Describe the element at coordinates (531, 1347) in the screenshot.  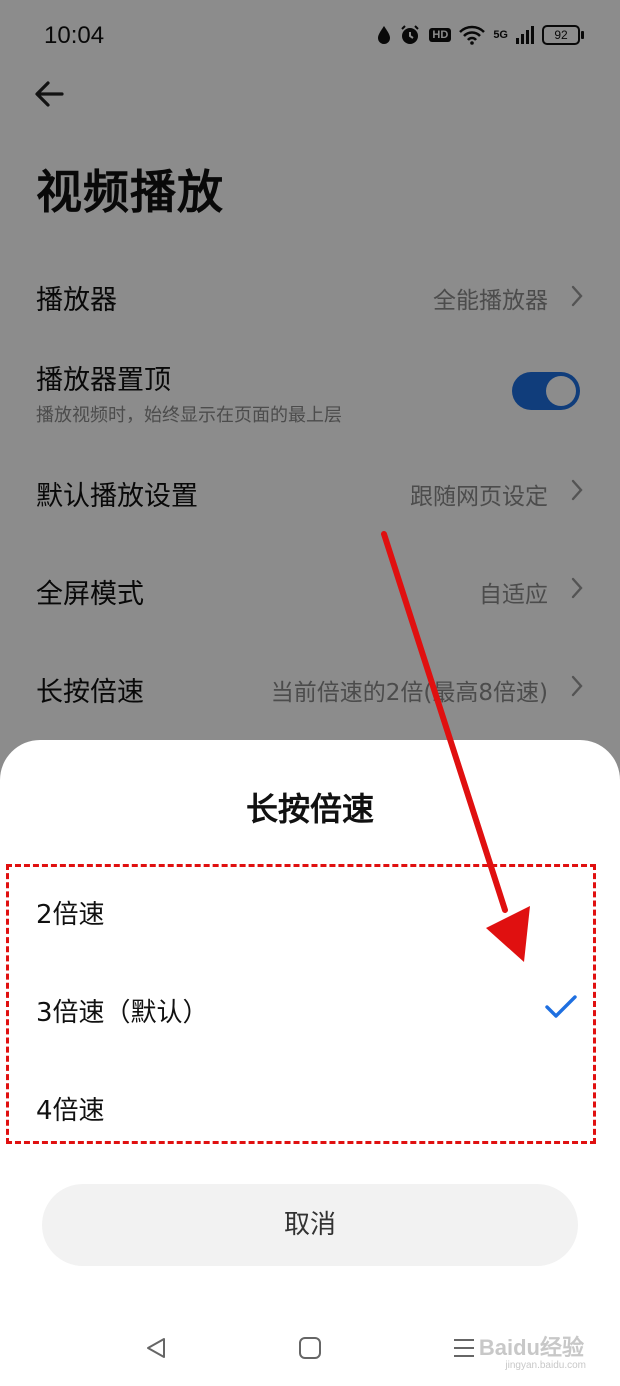
I see `watermark-brand: Baidu经验` at that location.